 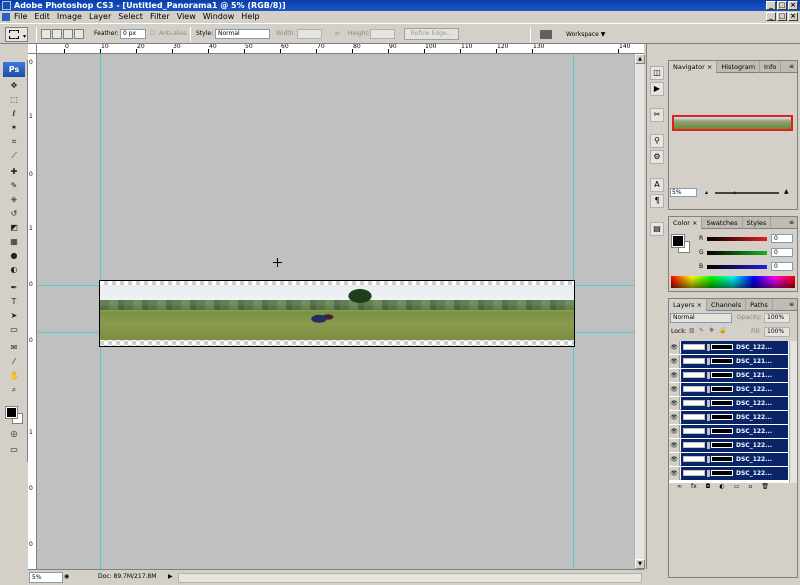 I want to click on navigator-preview, so click(x=732, y=123).